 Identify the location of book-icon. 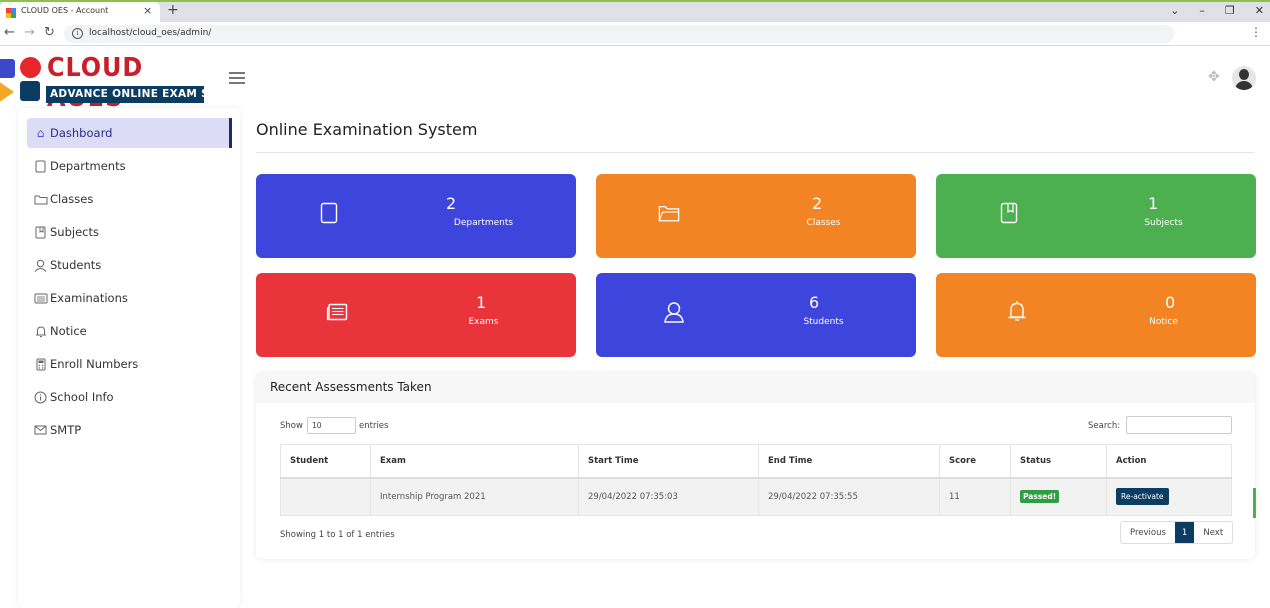
(40, 232).